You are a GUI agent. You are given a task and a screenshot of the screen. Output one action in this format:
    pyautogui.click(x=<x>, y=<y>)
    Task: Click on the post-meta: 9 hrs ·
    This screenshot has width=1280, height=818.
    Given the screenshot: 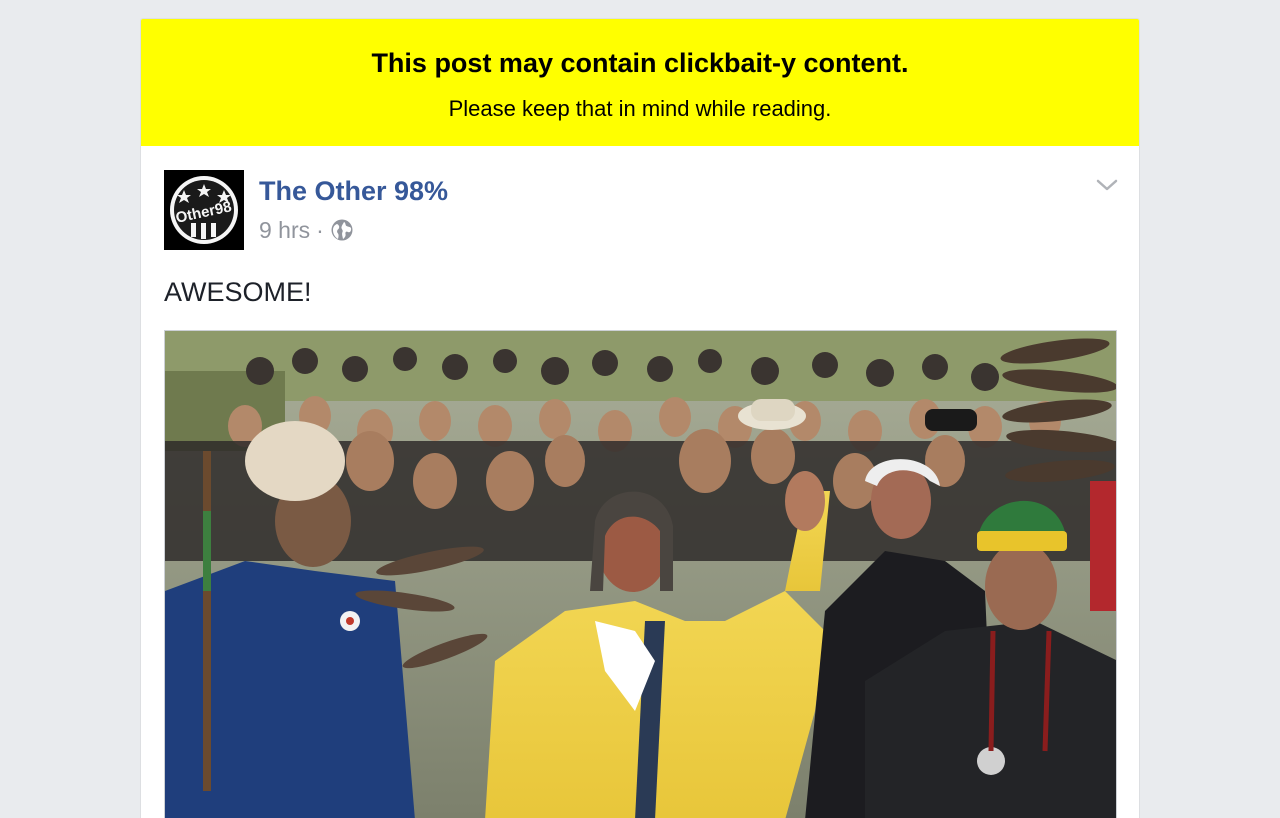 What is the action you would take?
    pyautogui.click(x=306, y=230)
    